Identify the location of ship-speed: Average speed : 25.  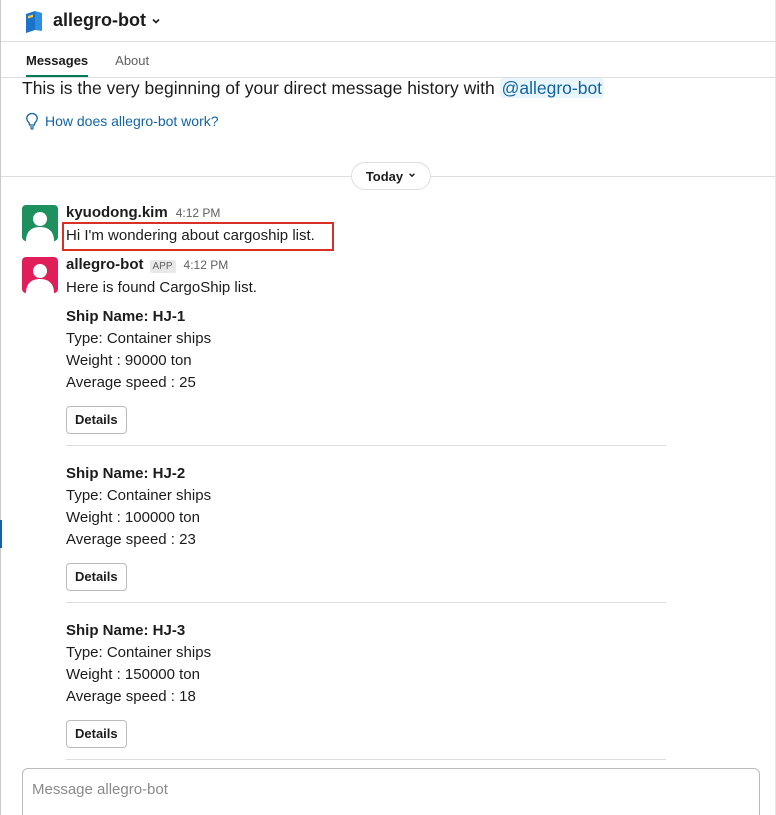
(131, 382).